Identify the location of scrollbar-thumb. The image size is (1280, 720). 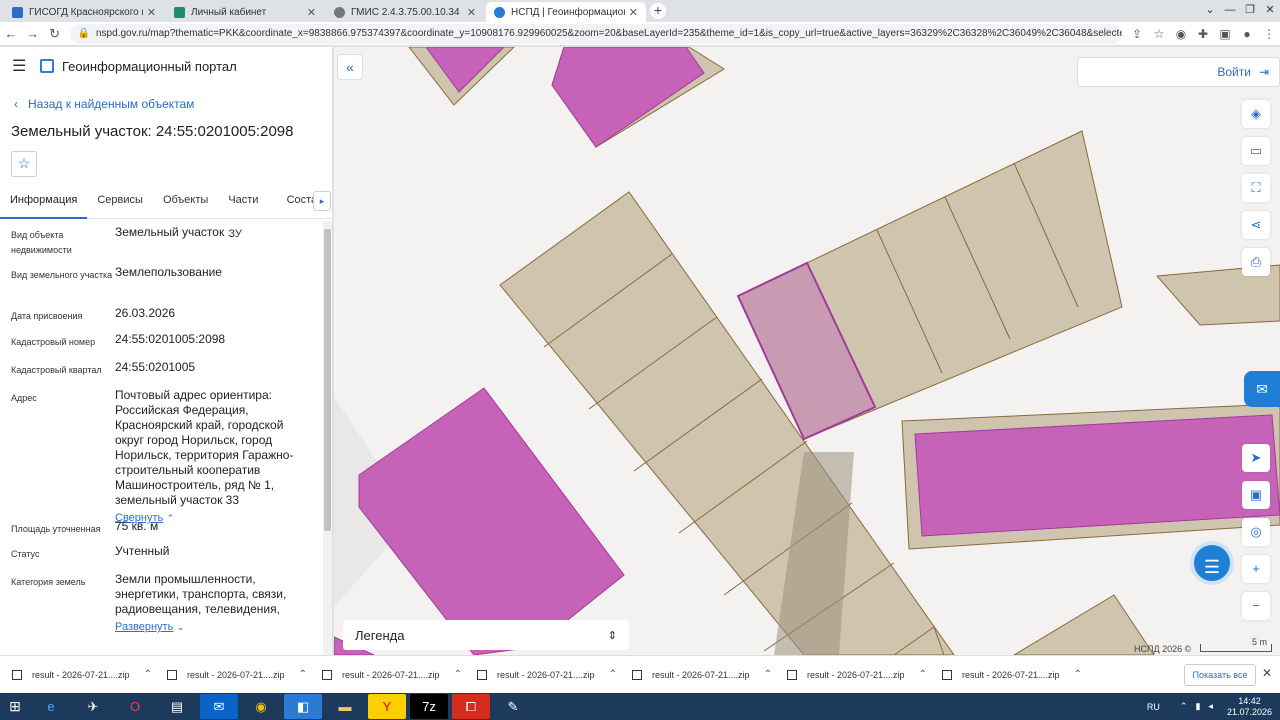
(327, 380).